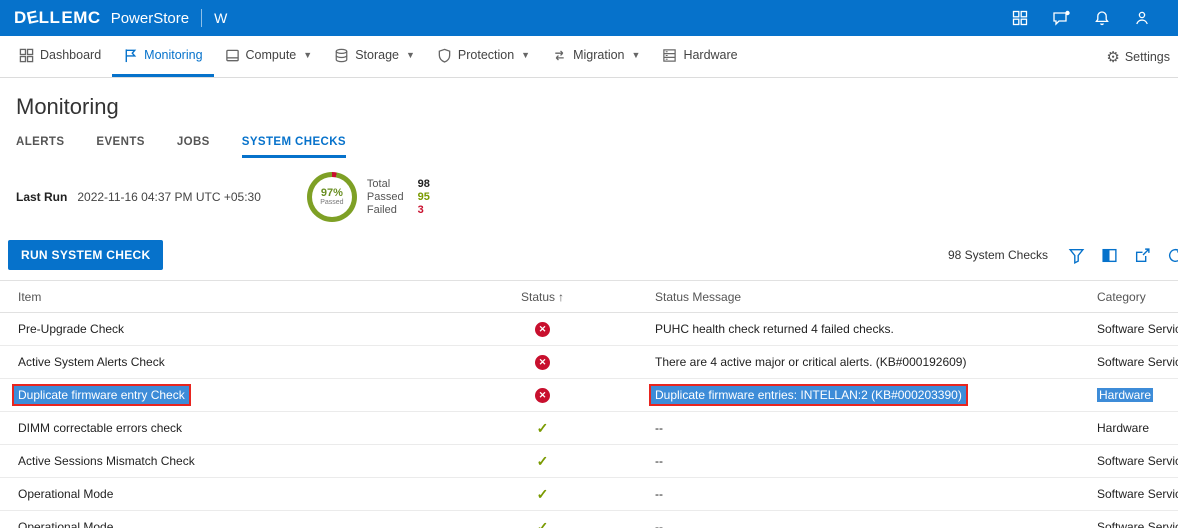  I want to click on nav-item-compute: Compute ▼, so click(269, 56).